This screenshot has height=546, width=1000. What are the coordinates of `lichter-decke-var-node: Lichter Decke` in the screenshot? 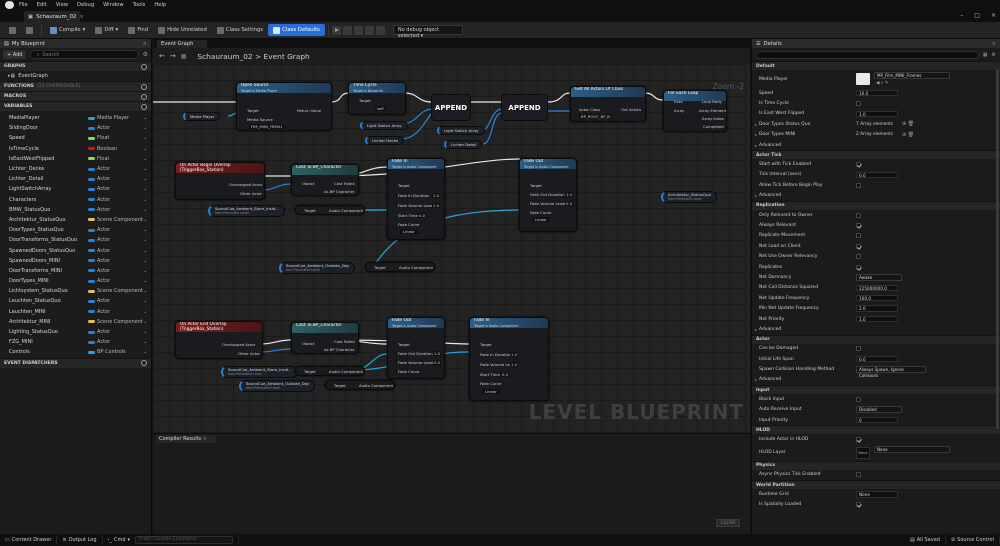 It's located at (385, 140).